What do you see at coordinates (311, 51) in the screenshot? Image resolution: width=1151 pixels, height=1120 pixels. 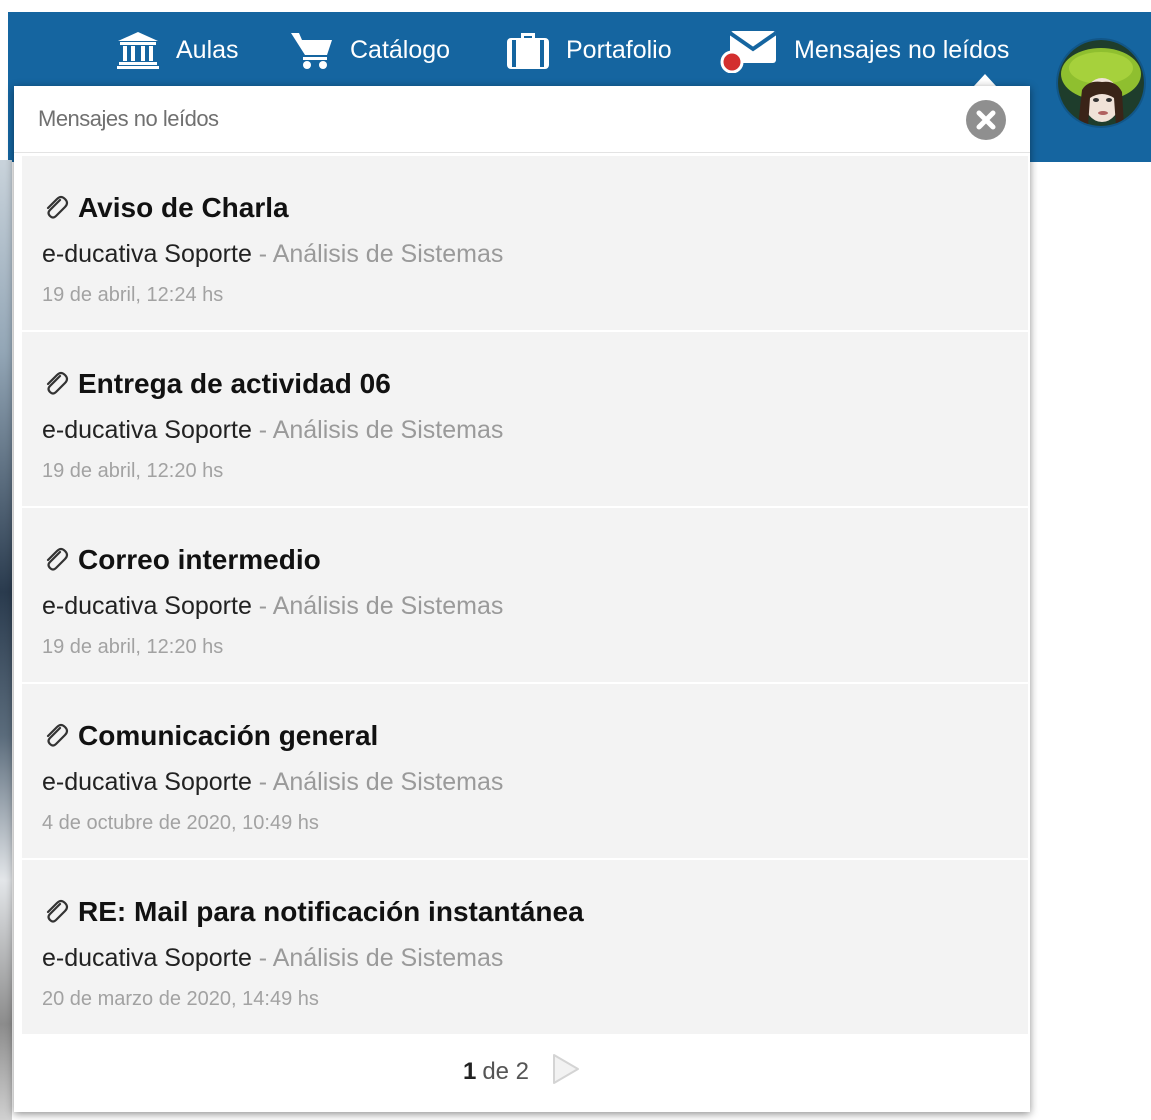 I see `cart-icon` at bounding box center [311, 51].